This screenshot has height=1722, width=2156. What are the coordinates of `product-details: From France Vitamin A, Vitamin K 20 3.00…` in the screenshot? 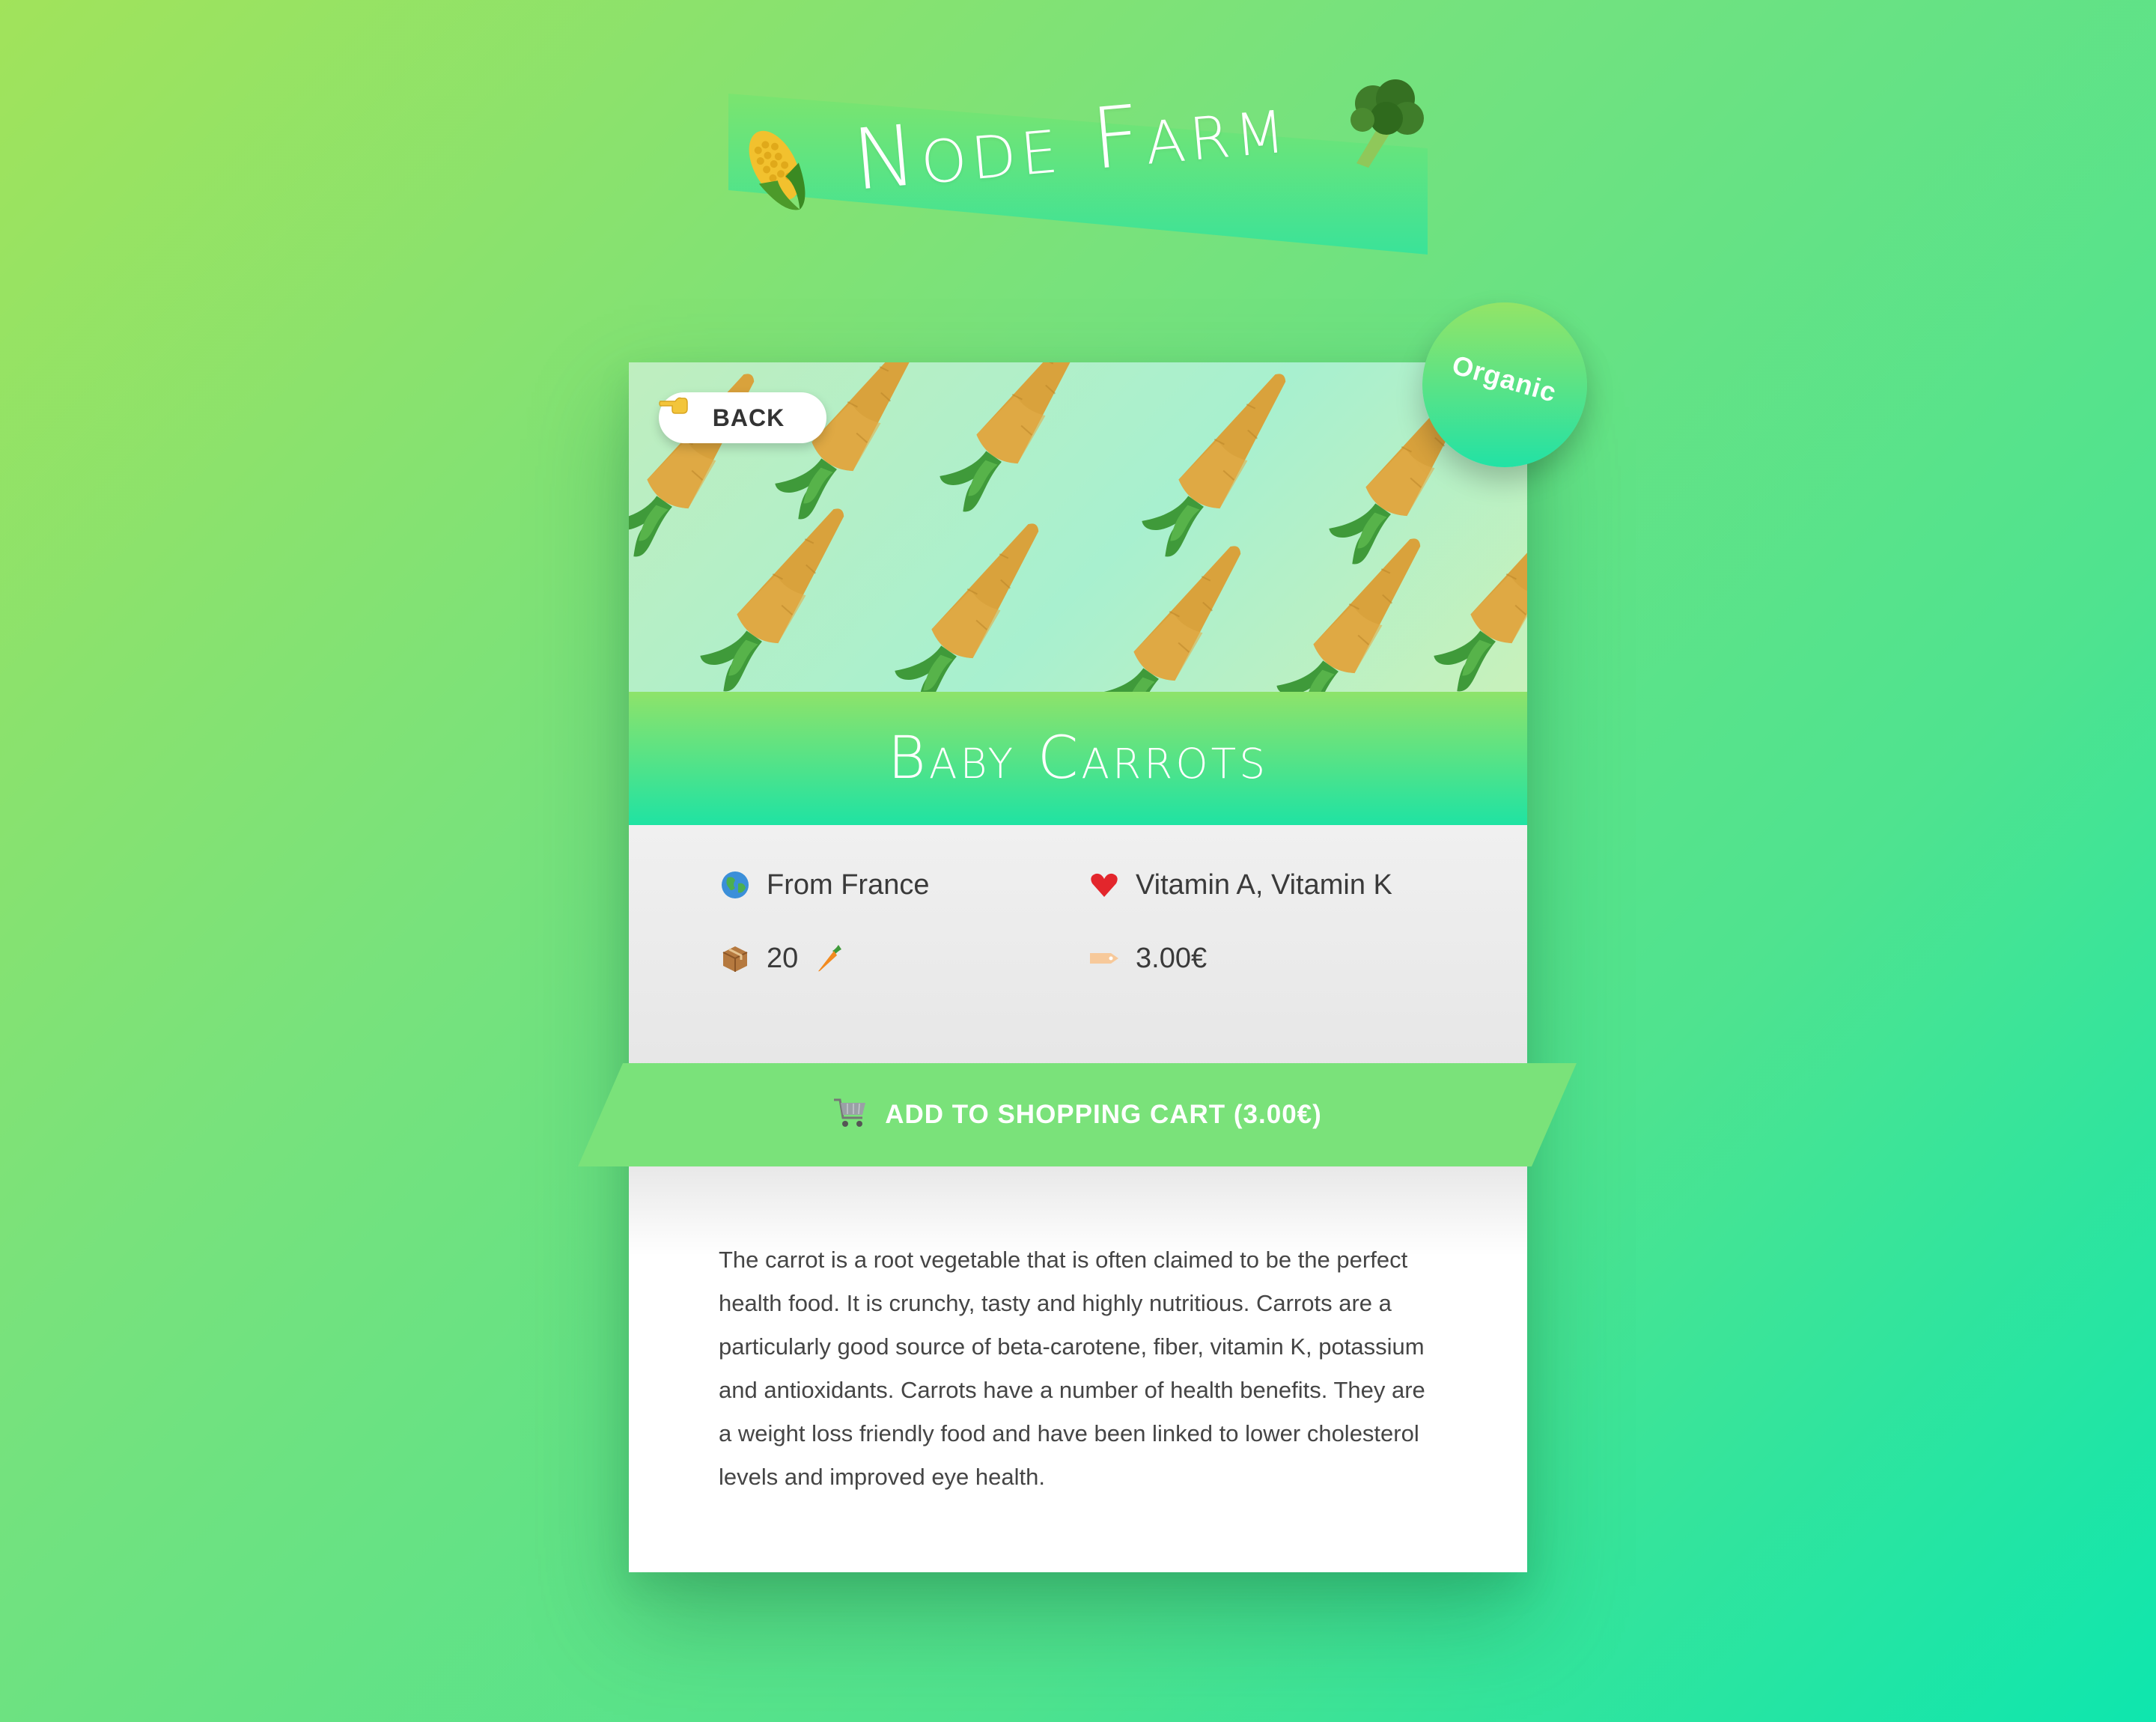 It's located at (1078, 953).